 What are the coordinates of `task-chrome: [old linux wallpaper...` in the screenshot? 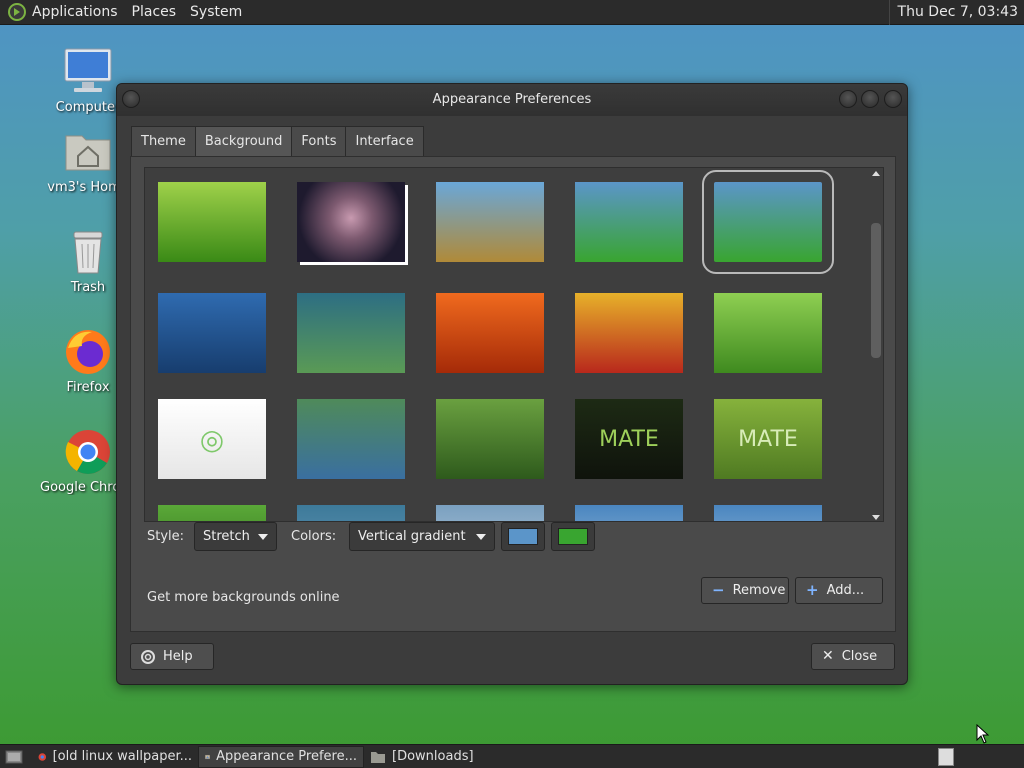 It's located at (115, 757).